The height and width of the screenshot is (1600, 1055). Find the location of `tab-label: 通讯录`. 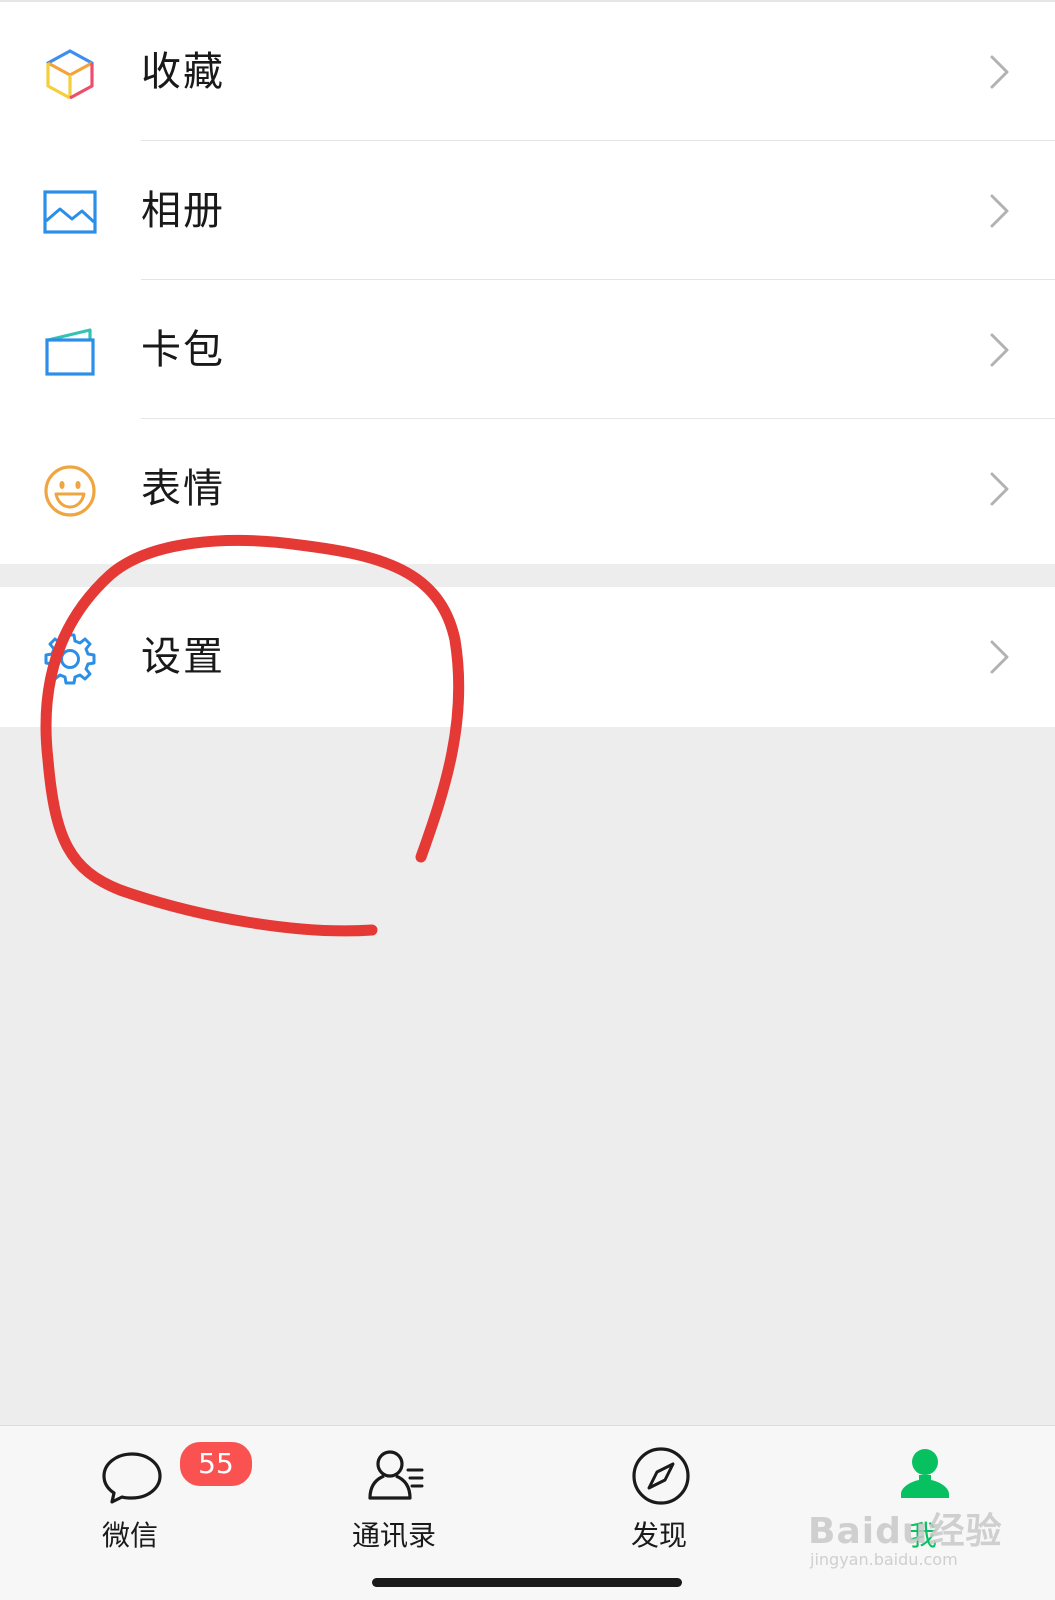

tab-label: 通讯录 is located at coordinates (393, 1535).